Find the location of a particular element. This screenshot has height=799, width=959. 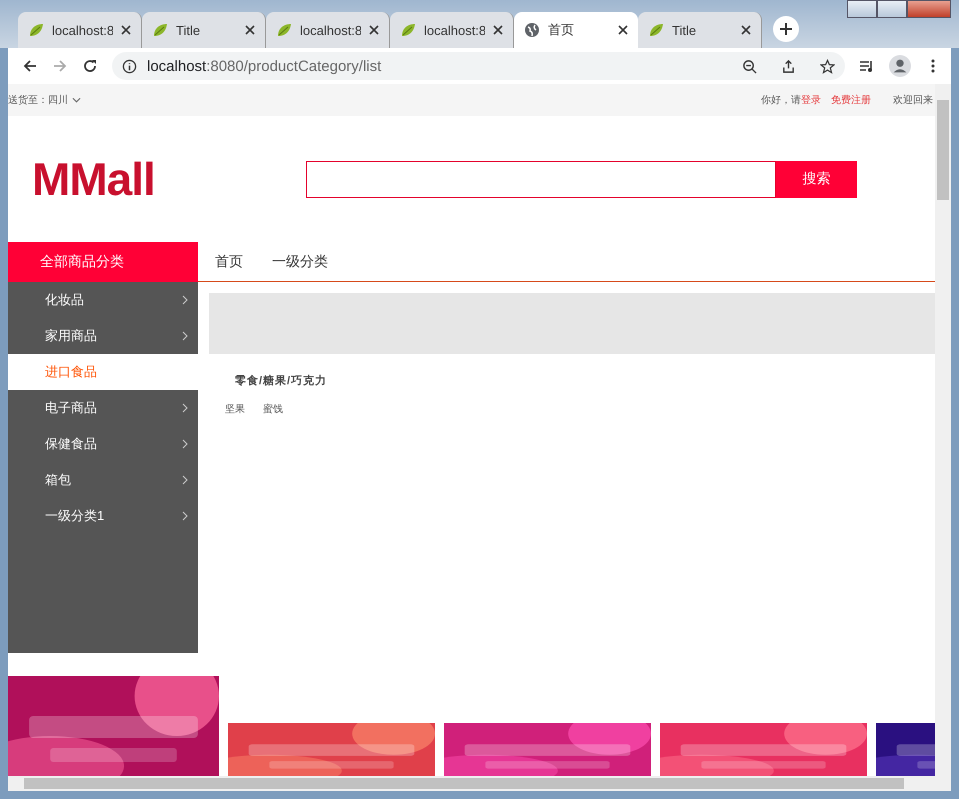

search-field is located at coordinates (541, 179).